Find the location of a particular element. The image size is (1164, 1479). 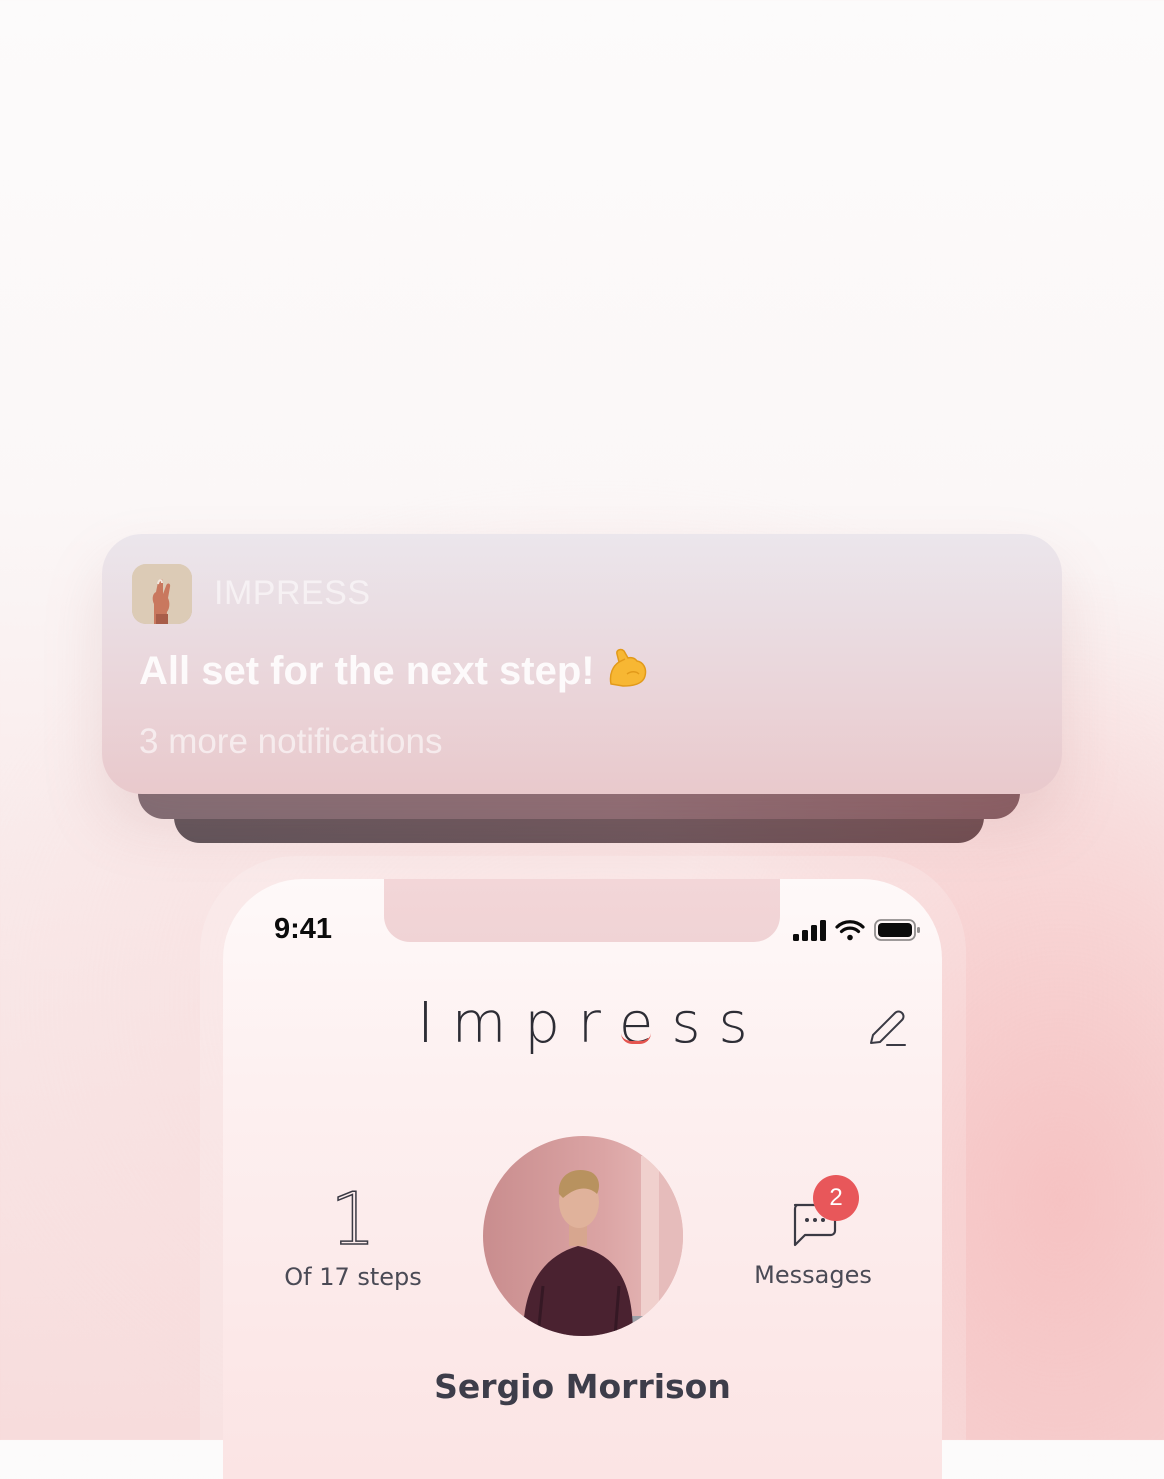

status-time: 9:41 is located at coordinates (303, 929).